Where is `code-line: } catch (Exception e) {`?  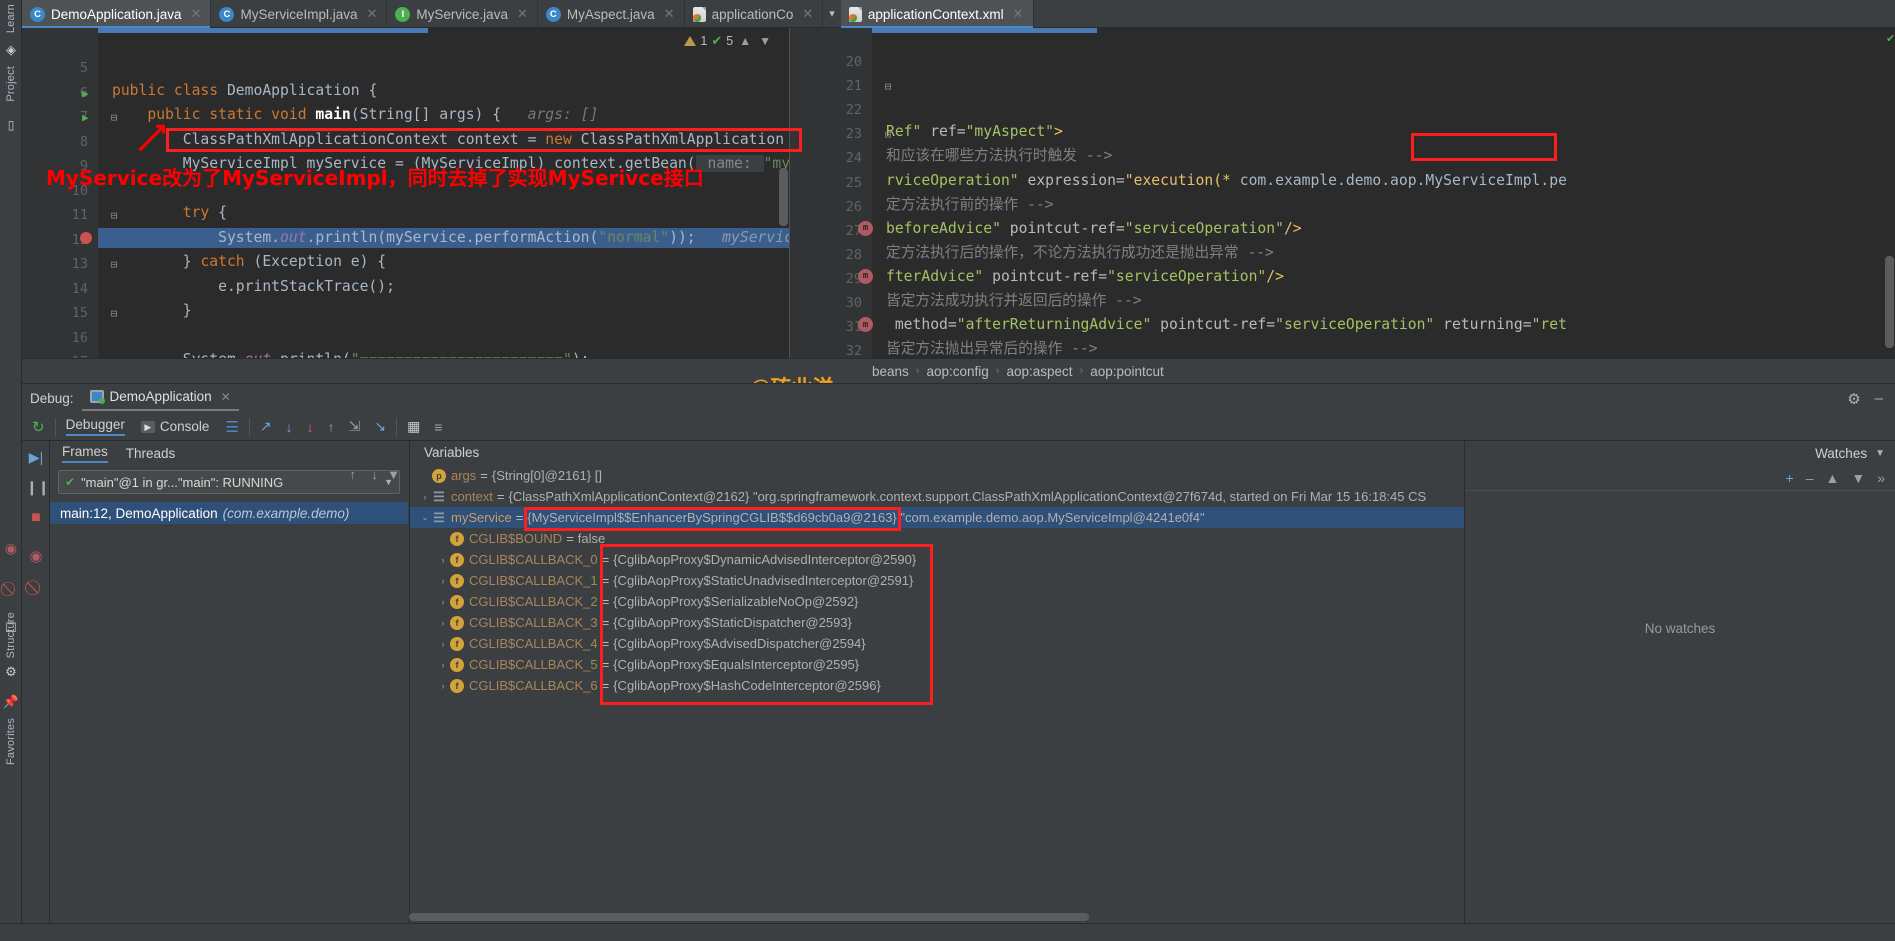
code-line: } catch (Exception e) { is located at coordinates (249, 262).